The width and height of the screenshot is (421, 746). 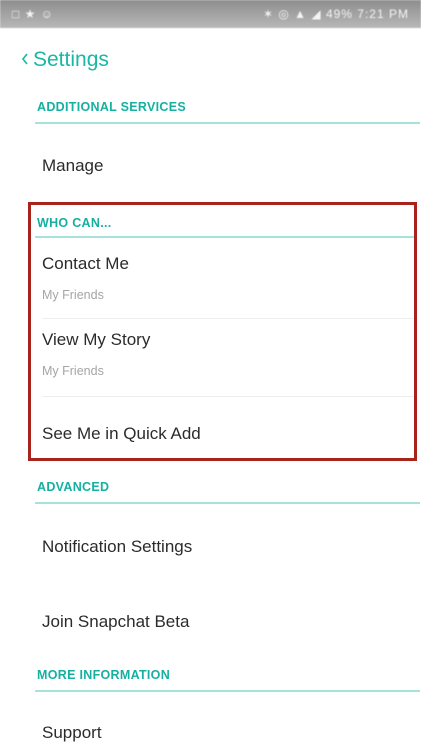 I want to click on join-beta-label: Join Snapchat Beta, so click(x=116, y=621).